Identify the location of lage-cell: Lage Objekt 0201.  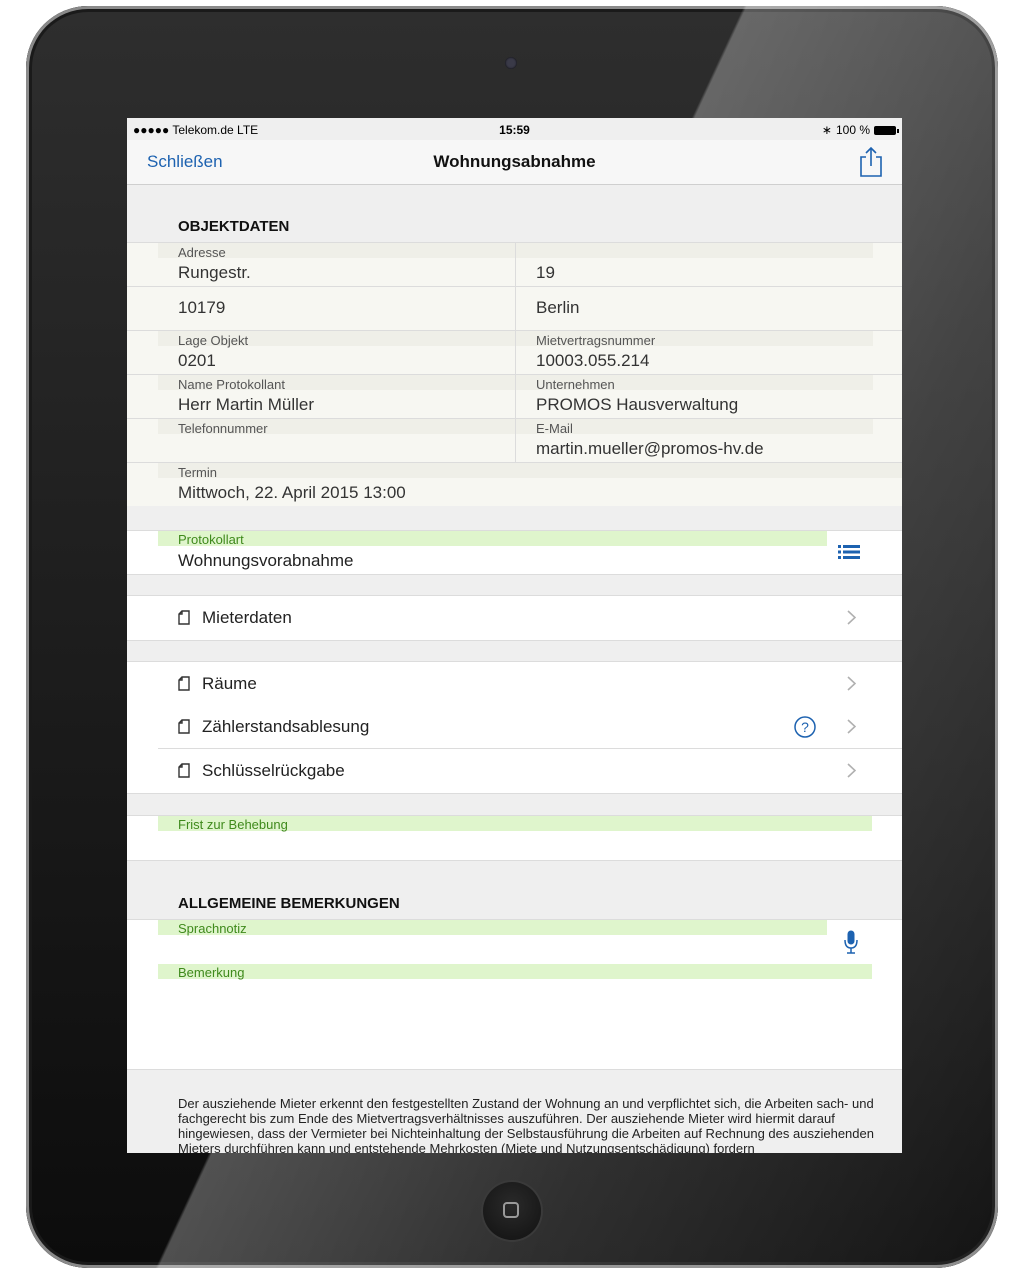
(336, 353).